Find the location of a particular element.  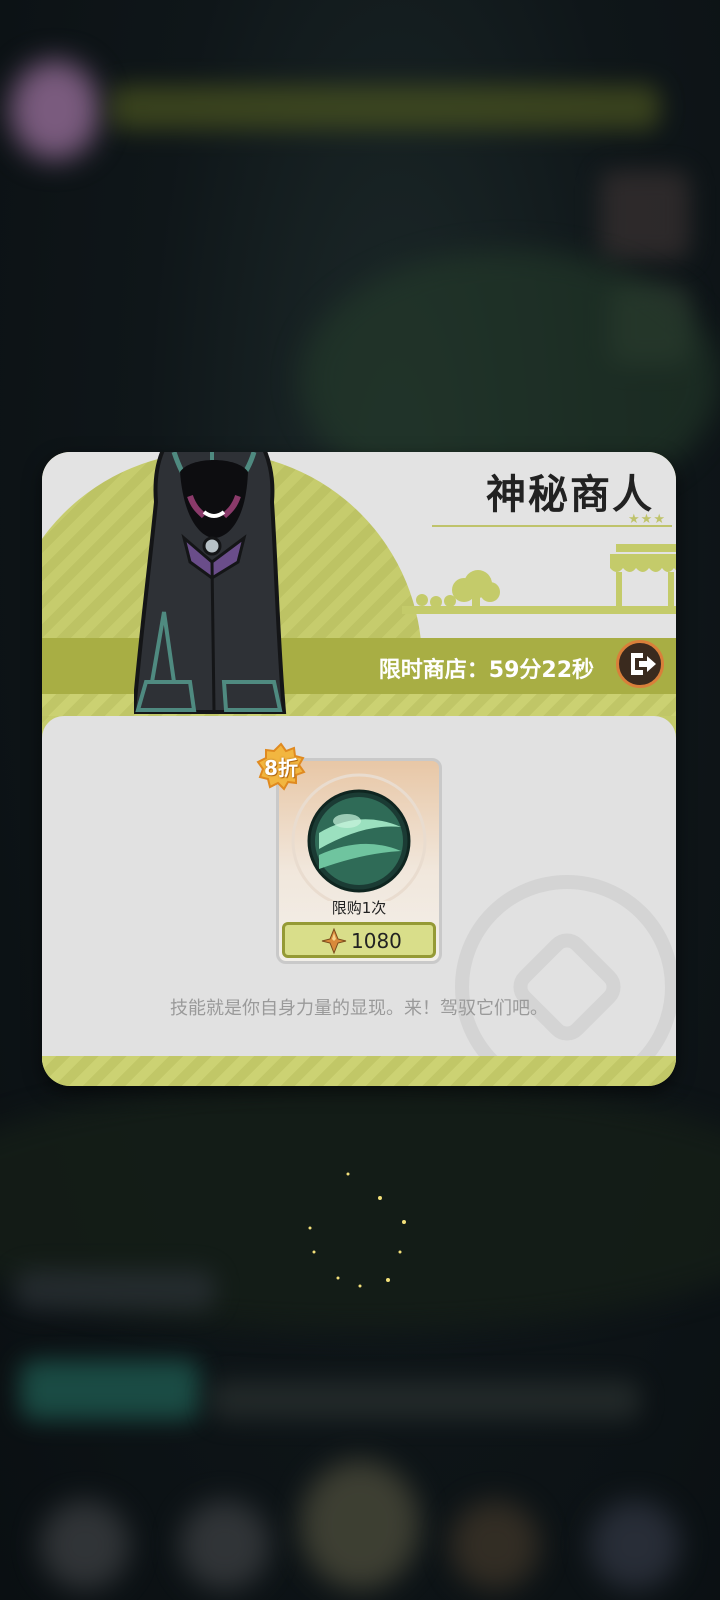

shop-stall-scenery is located at coordinates (539, 579).